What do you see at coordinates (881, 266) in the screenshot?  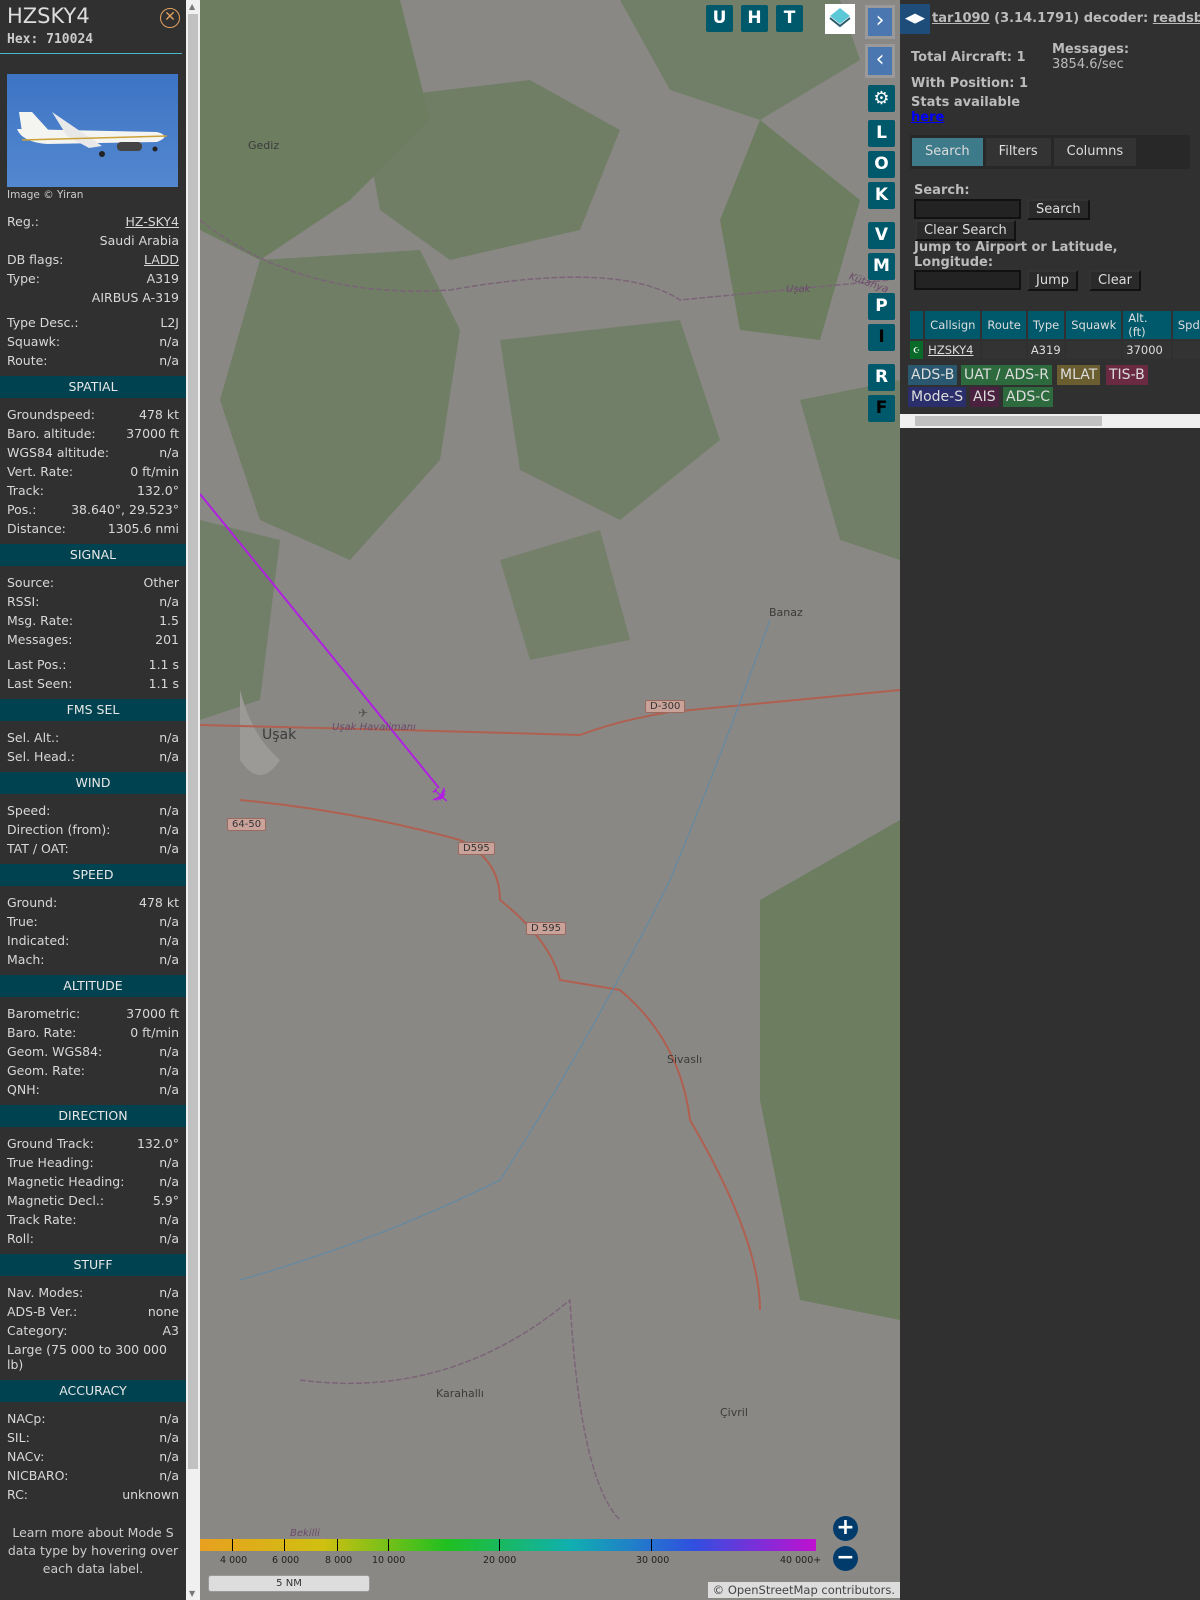 I see `toggle-m-button: M` at bounding box center [881, 266].